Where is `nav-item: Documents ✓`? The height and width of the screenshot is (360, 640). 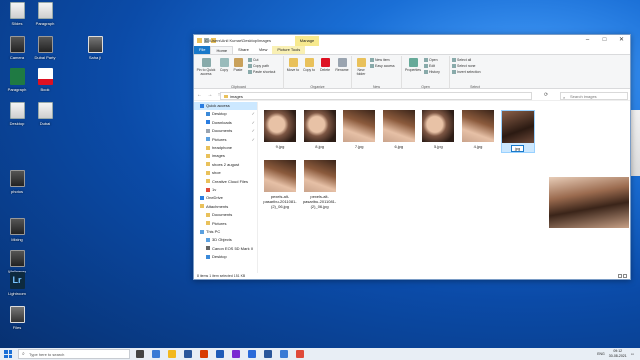 nav-item: Documents ✓ is located at coordinates (225, 131).